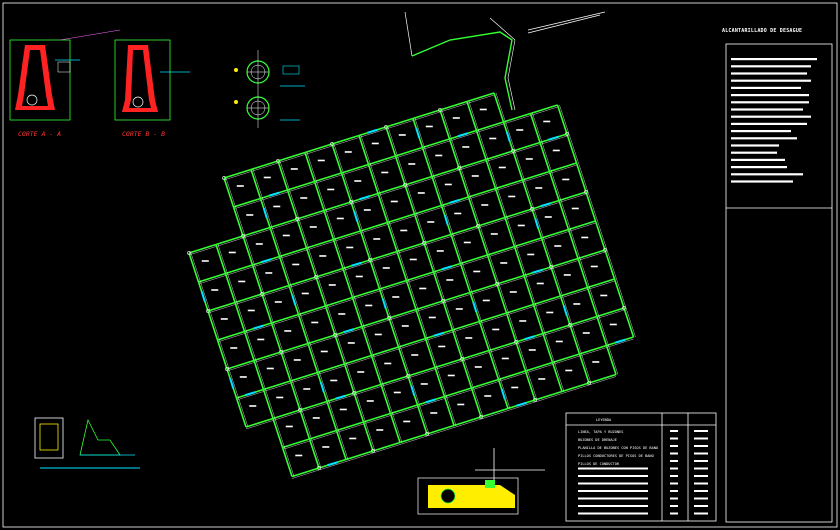 This screenshot has height=530, width=840. I want to click on section-b-detail: CORTE B - B, so click(152, 88).